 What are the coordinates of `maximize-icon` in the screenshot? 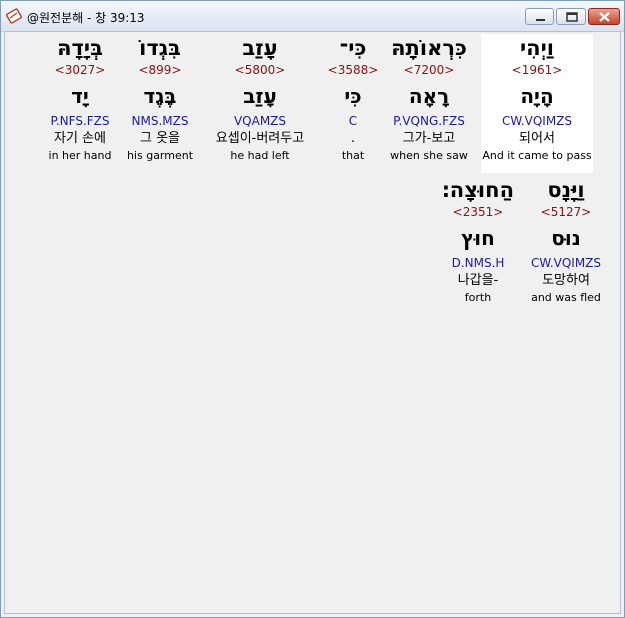 It's located at (572, 17).